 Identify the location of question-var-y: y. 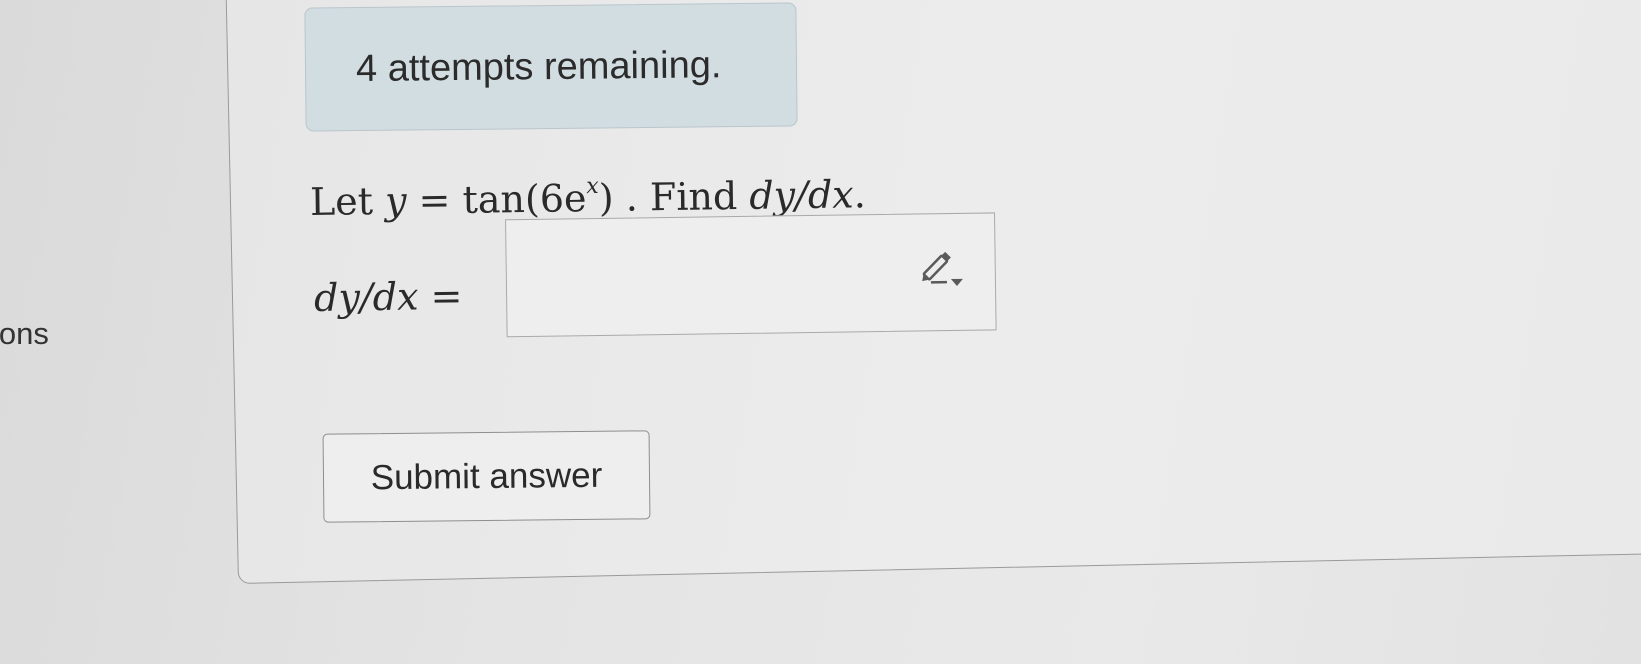
(395, 200).